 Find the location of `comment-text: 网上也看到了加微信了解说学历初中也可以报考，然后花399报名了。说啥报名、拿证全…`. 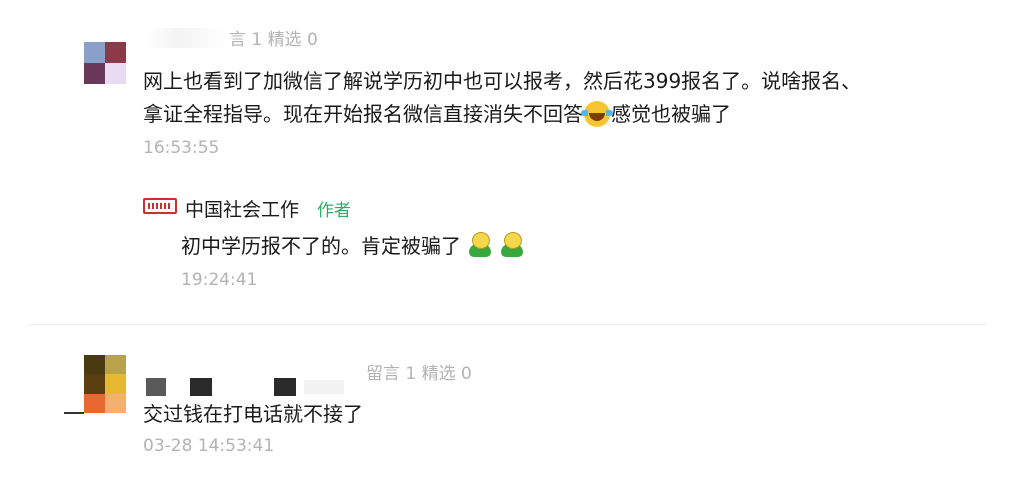

comment-text: 网上也看到了加微信了解说学历初中也可以报考，然后花399报名了。说啥报名、拿证全… is located at coordinates (503, 98).